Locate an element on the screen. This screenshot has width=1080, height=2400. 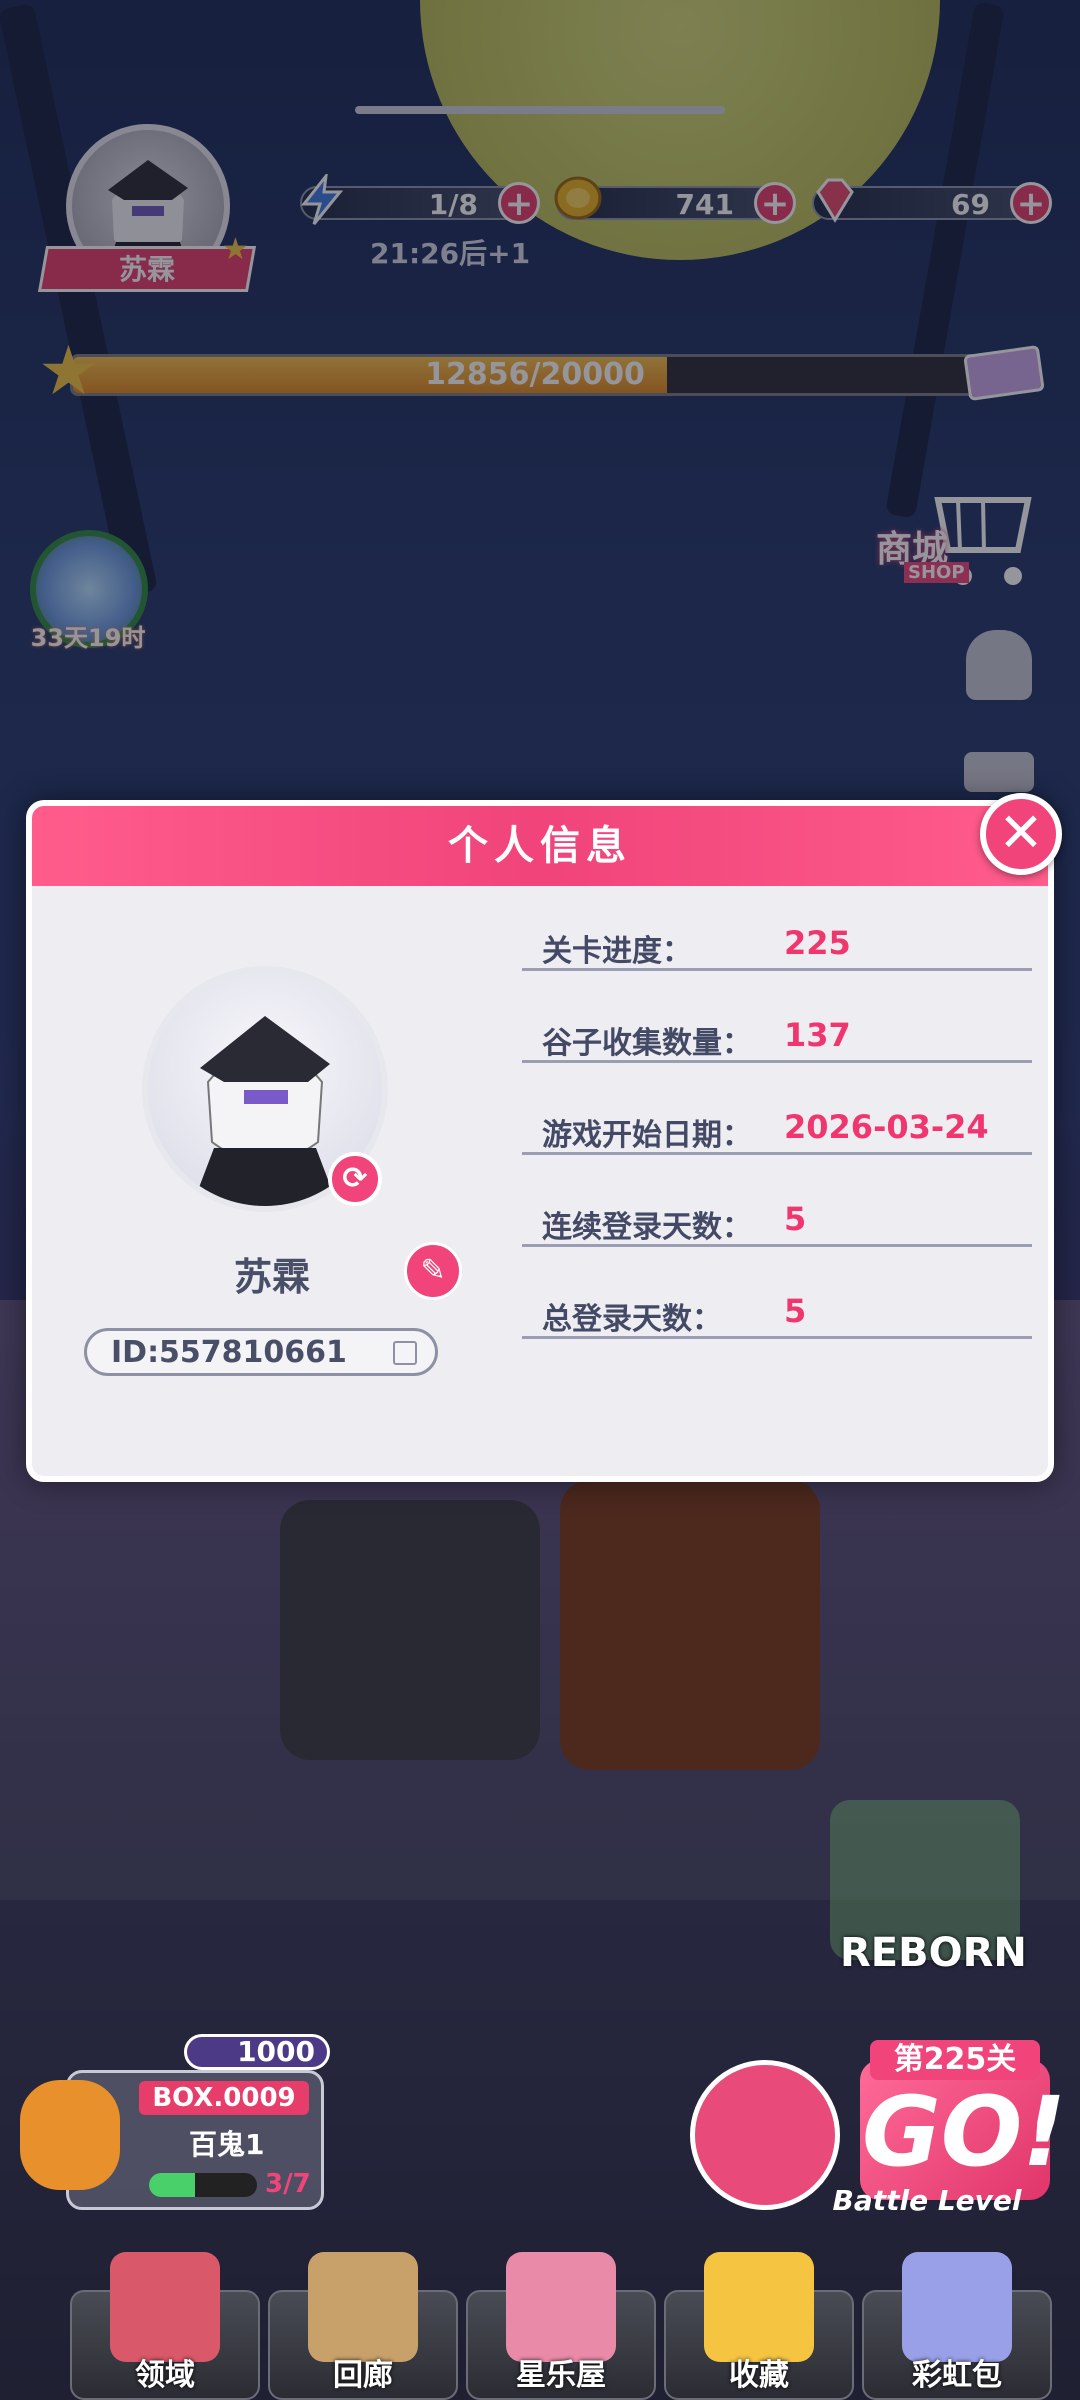
nav-item: 回廊 is located at coordinates (363, 2326).